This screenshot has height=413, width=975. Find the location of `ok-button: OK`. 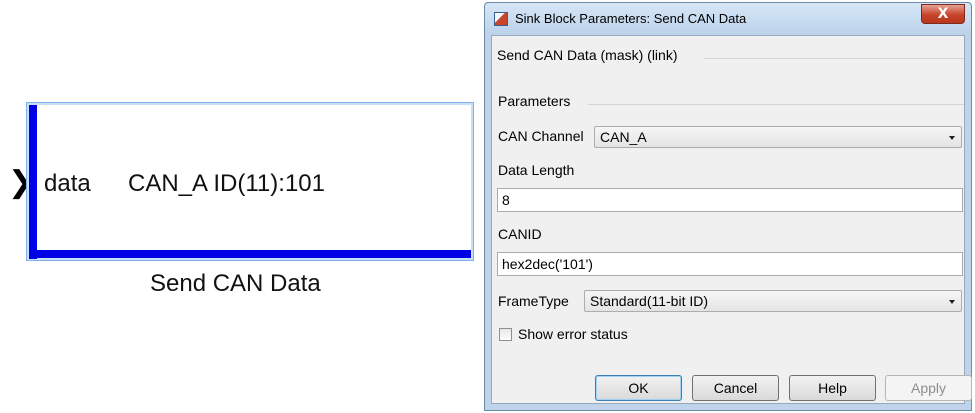

ok-button: OK is located at coordinates (638, 388).